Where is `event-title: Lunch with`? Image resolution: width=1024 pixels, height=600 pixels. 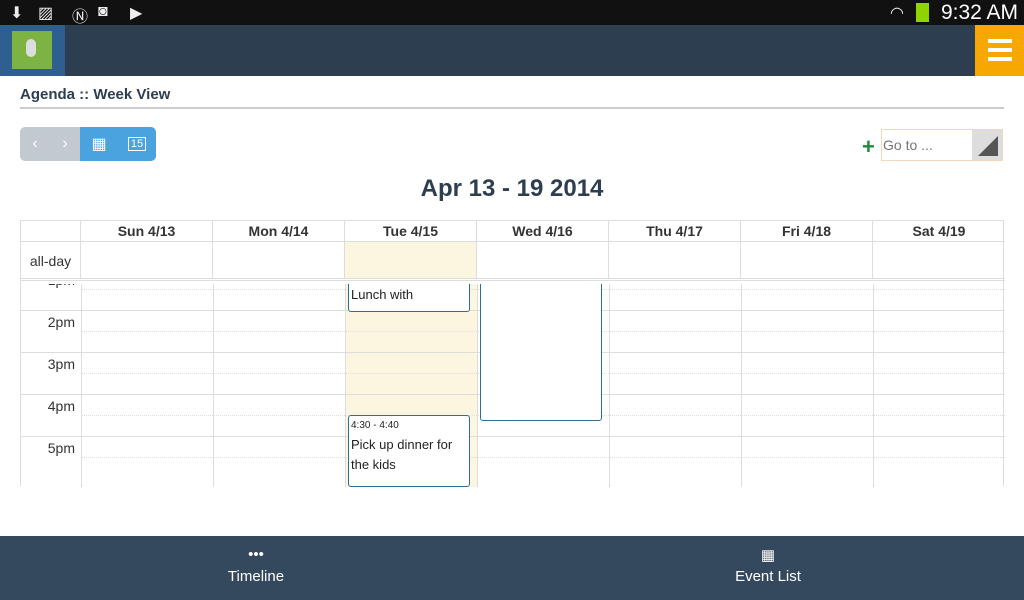 event-title: Lunch with is located at coordinates (382, 294).